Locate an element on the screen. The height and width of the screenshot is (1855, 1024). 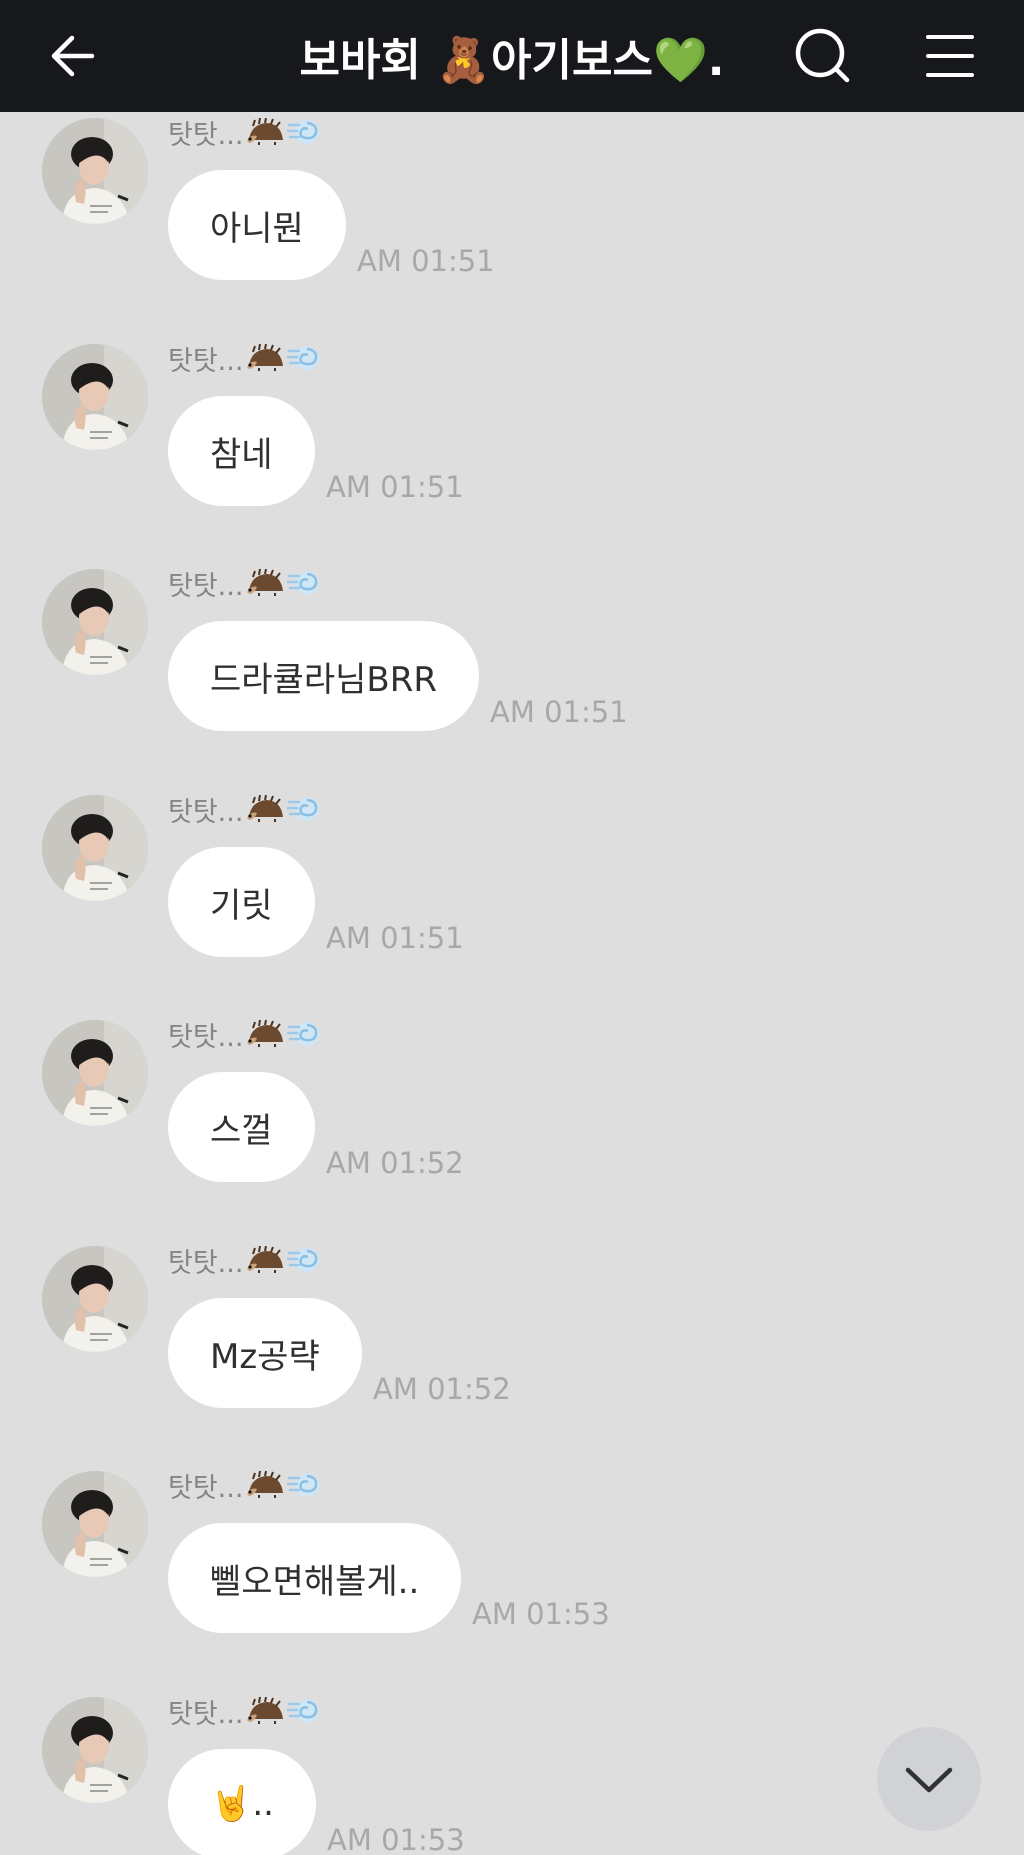
message-text: 뻴오면해볼게.. is located at coordinates (315, 1581).